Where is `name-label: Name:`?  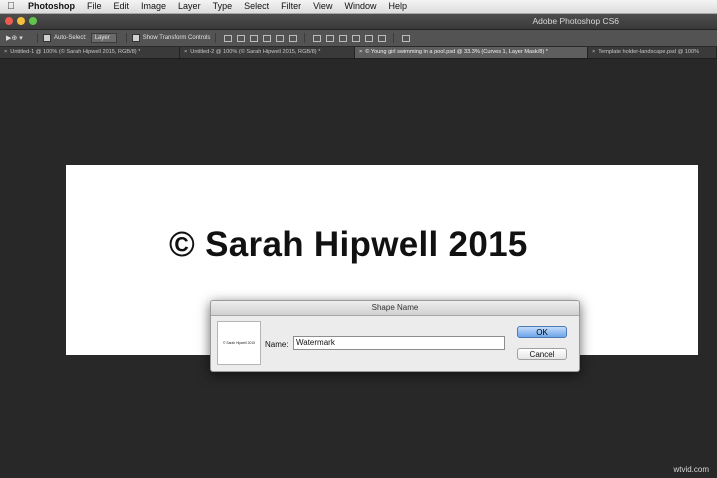
name-label: Name: is located at coordinates (277, 344).